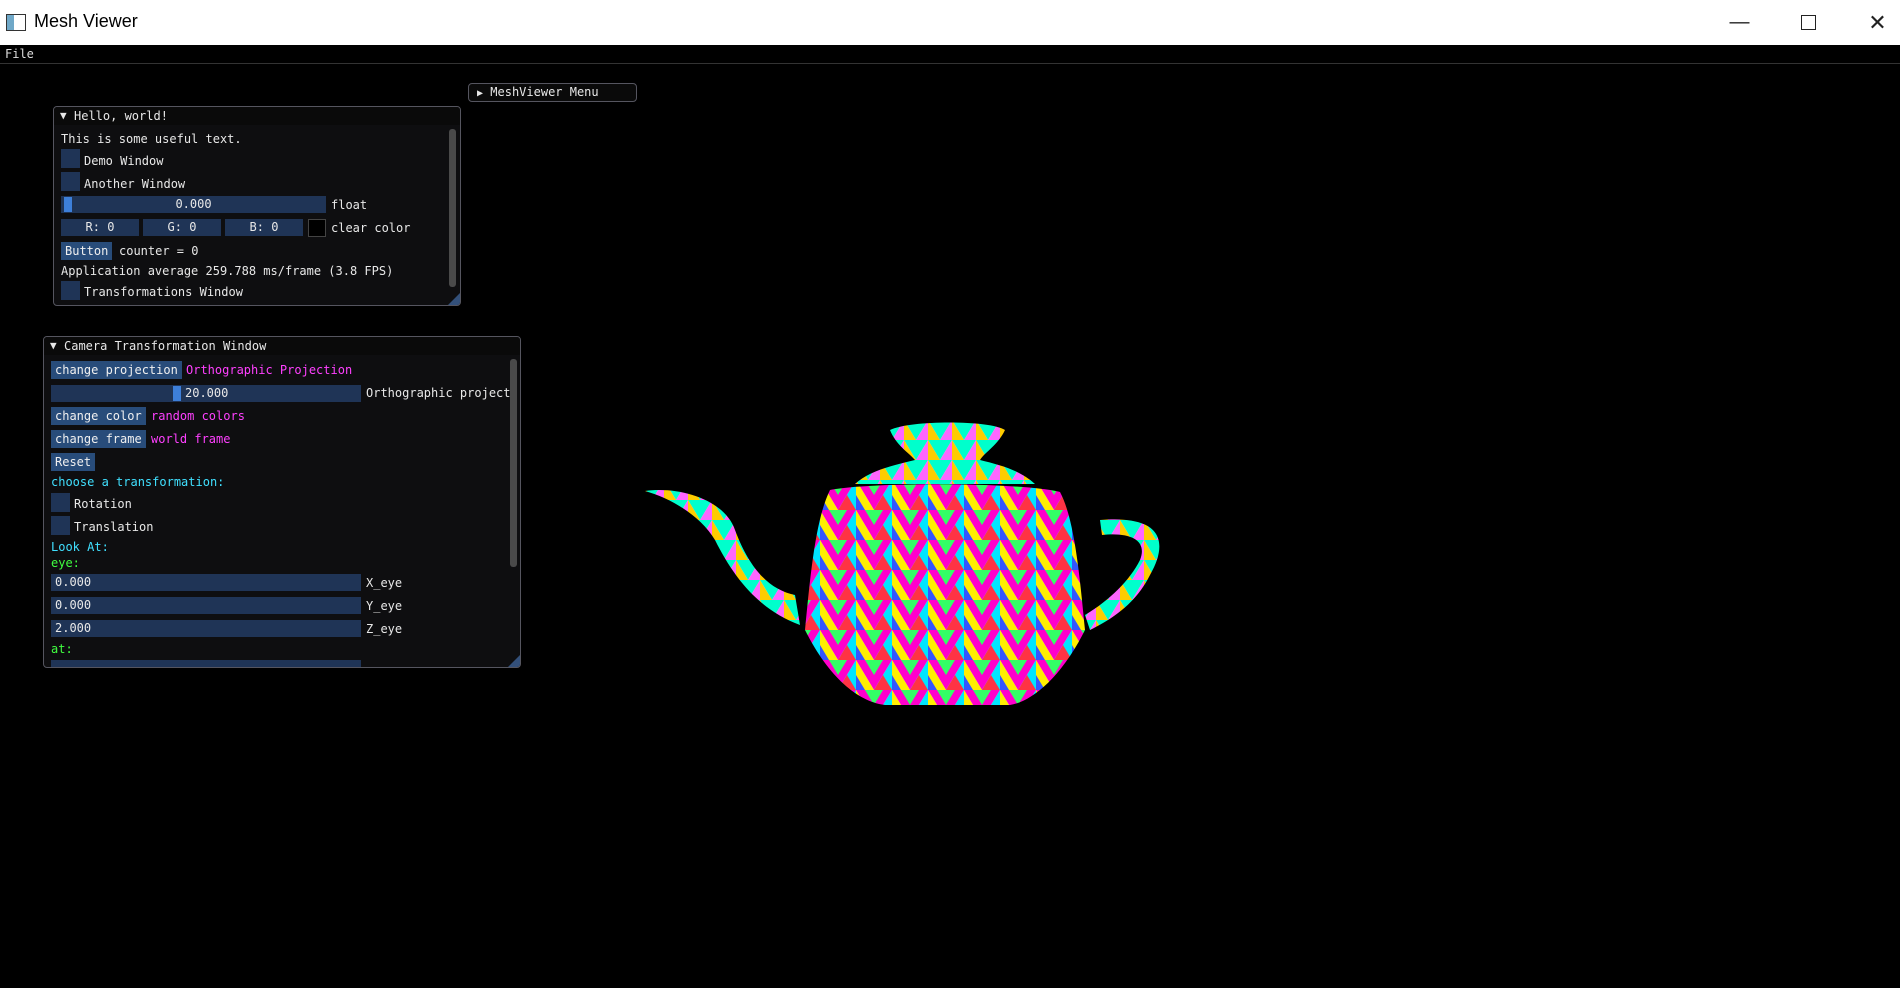 The image size is (1900, 988). I want to click on title-bar: Mesh Viewer — ✕, so click(950, 23).